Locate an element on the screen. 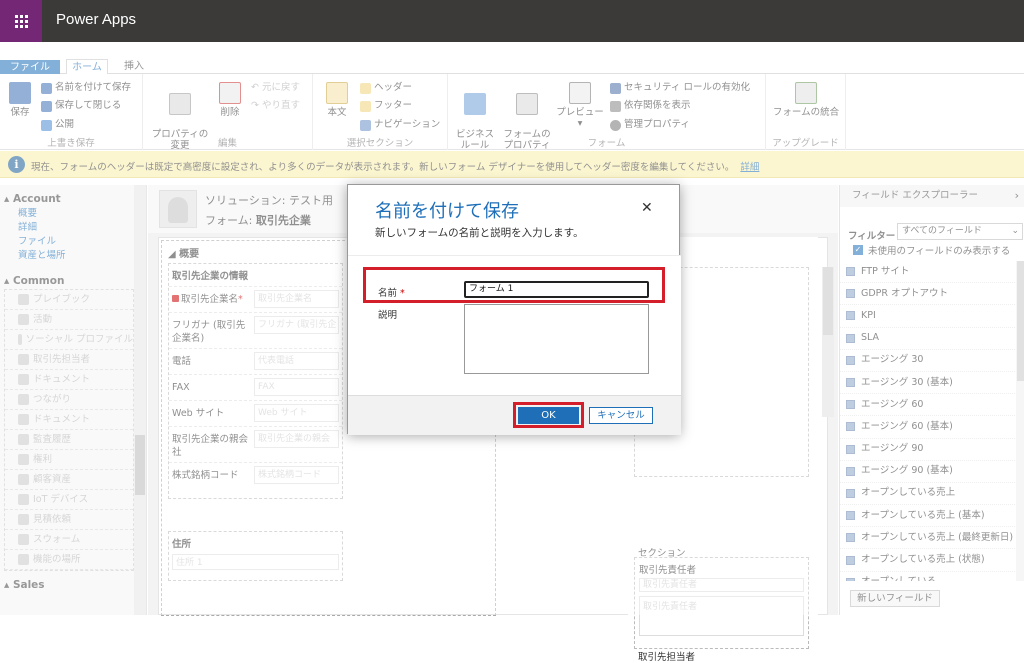  app-launcher-button is located at coordinates (21, 21).